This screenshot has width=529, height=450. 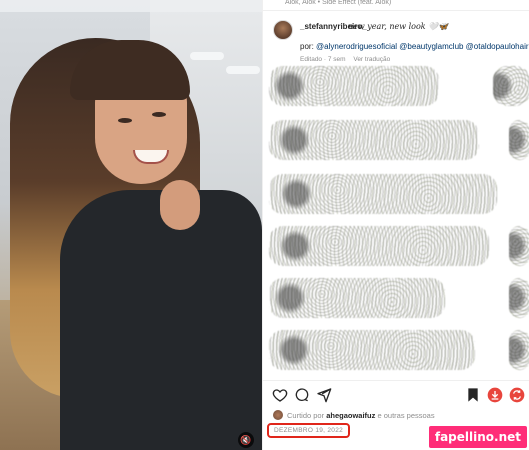 What do you see at coordinates (280, 395) in the screenshot?
I see `heart-icon` at bounding box center [280, 395].